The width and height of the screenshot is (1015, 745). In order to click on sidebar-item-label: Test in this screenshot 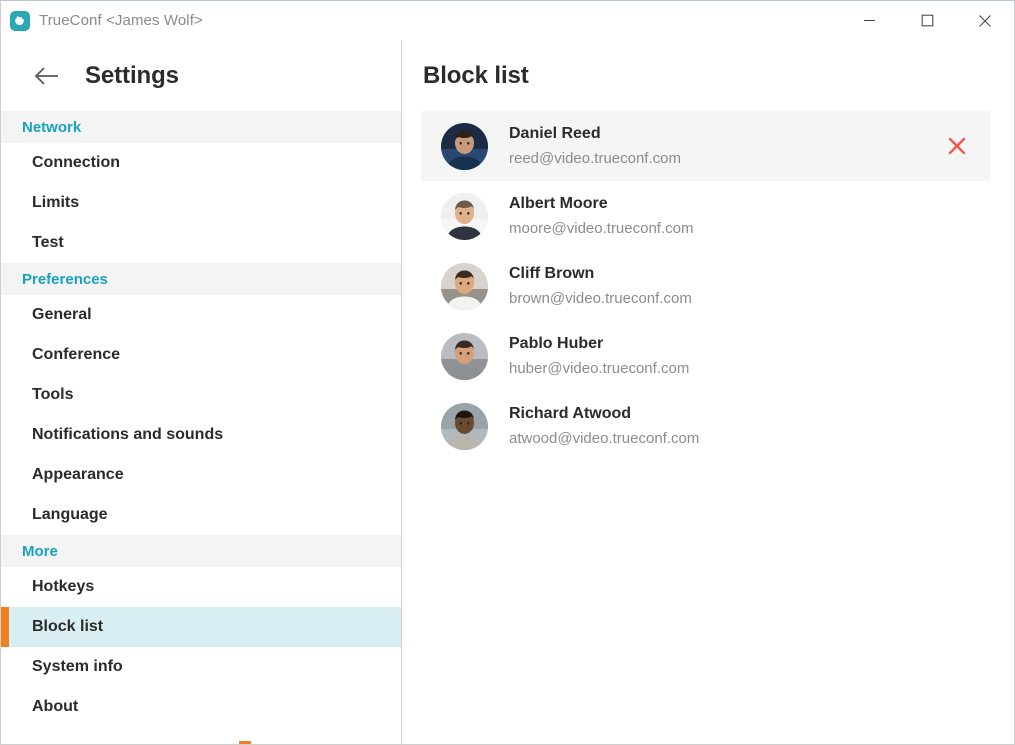, I will do `click(48, 242)`.